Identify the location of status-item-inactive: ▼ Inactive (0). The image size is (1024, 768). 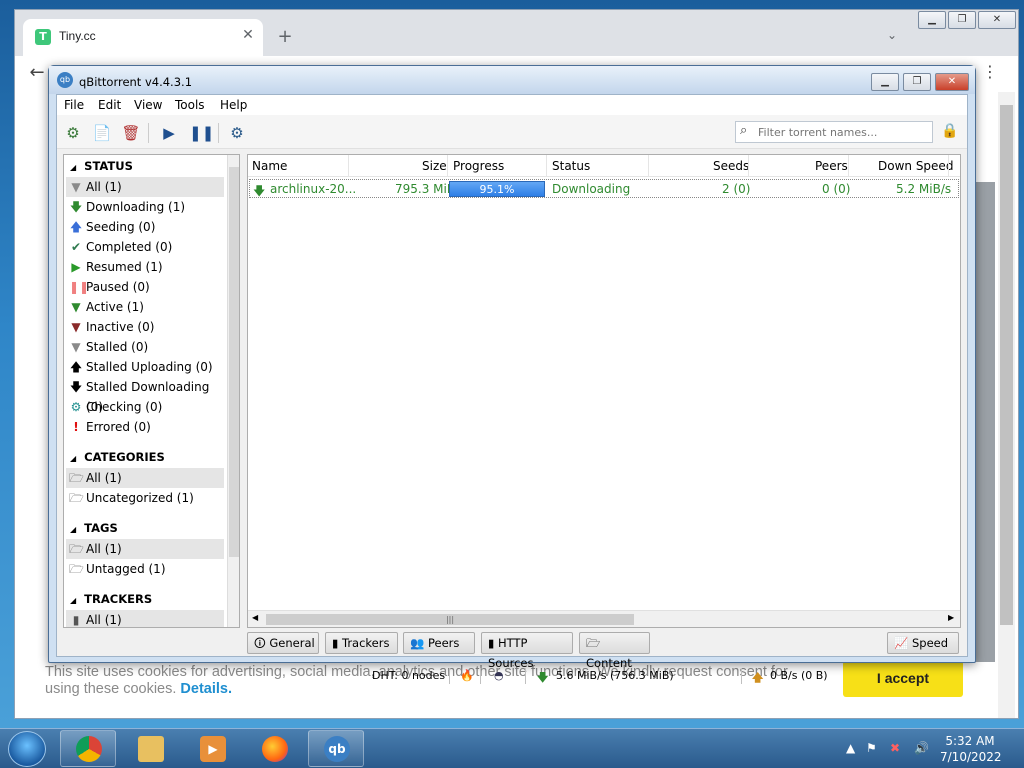
(145, 327).